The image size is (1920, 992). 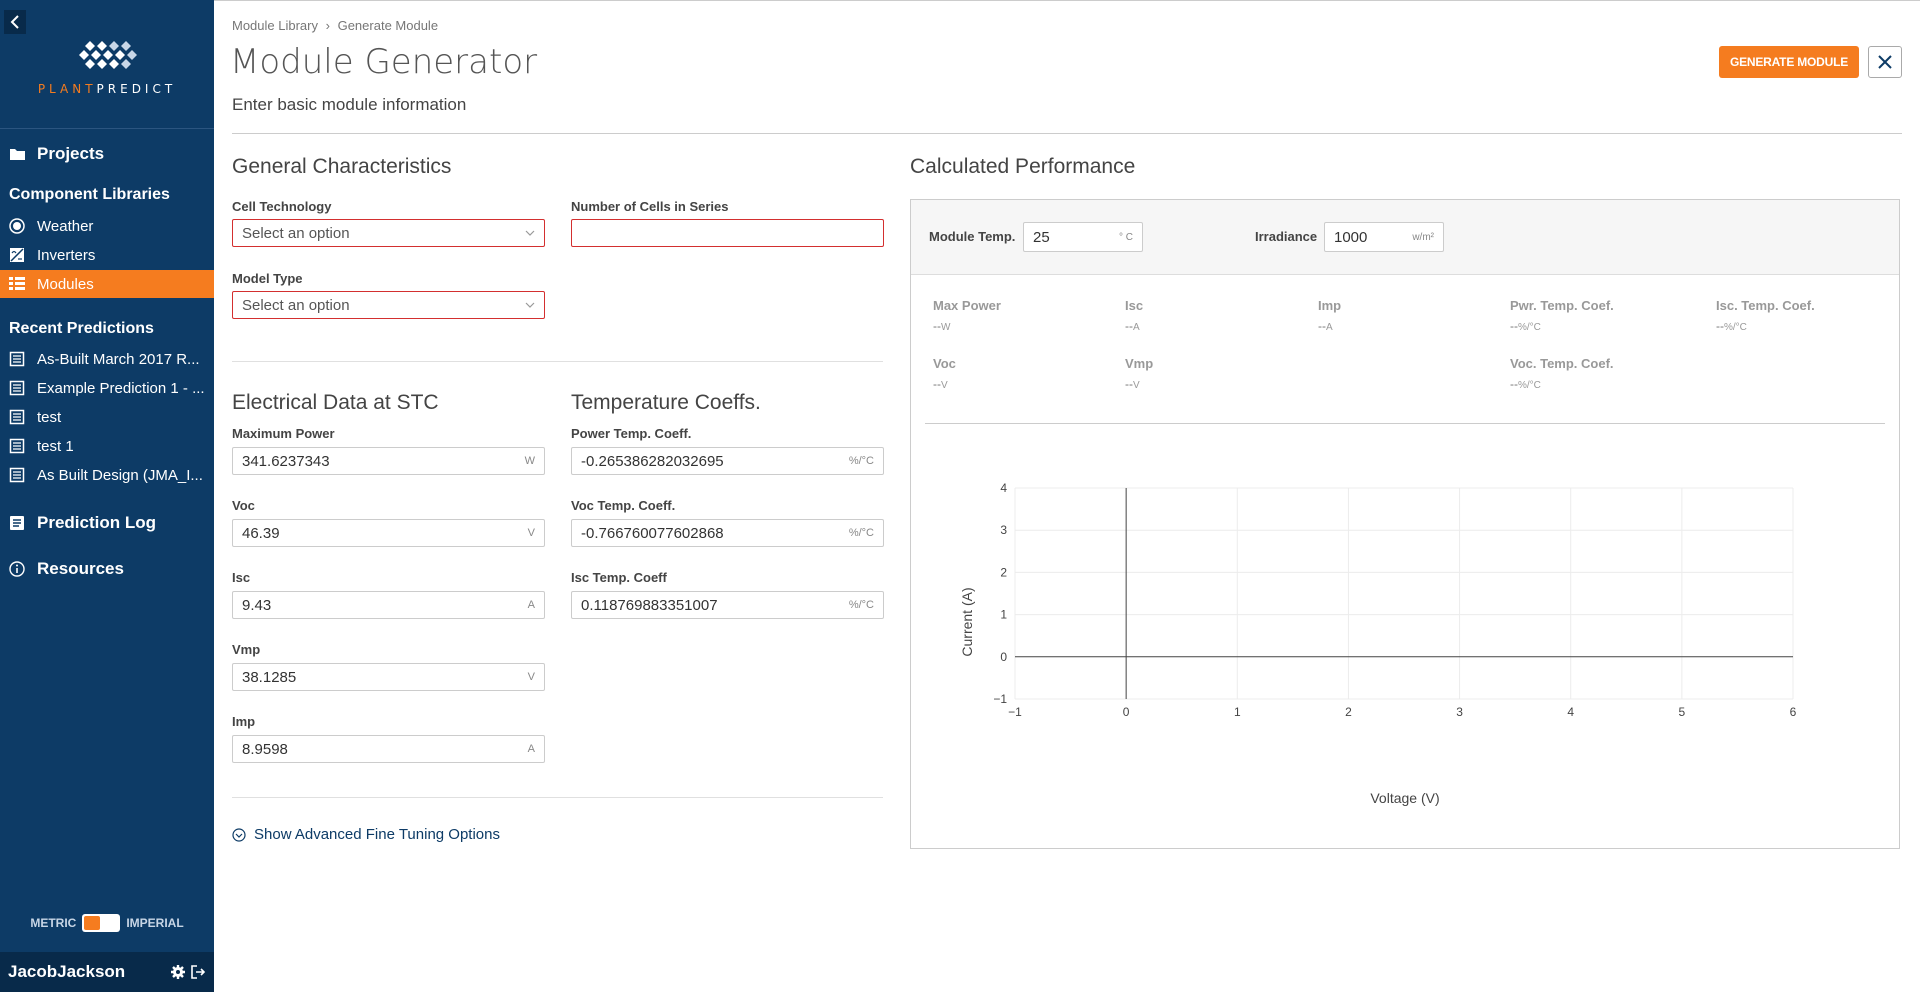 I want to click on sidebar-item-inverters: Inverters, so click(x=107, y=255).